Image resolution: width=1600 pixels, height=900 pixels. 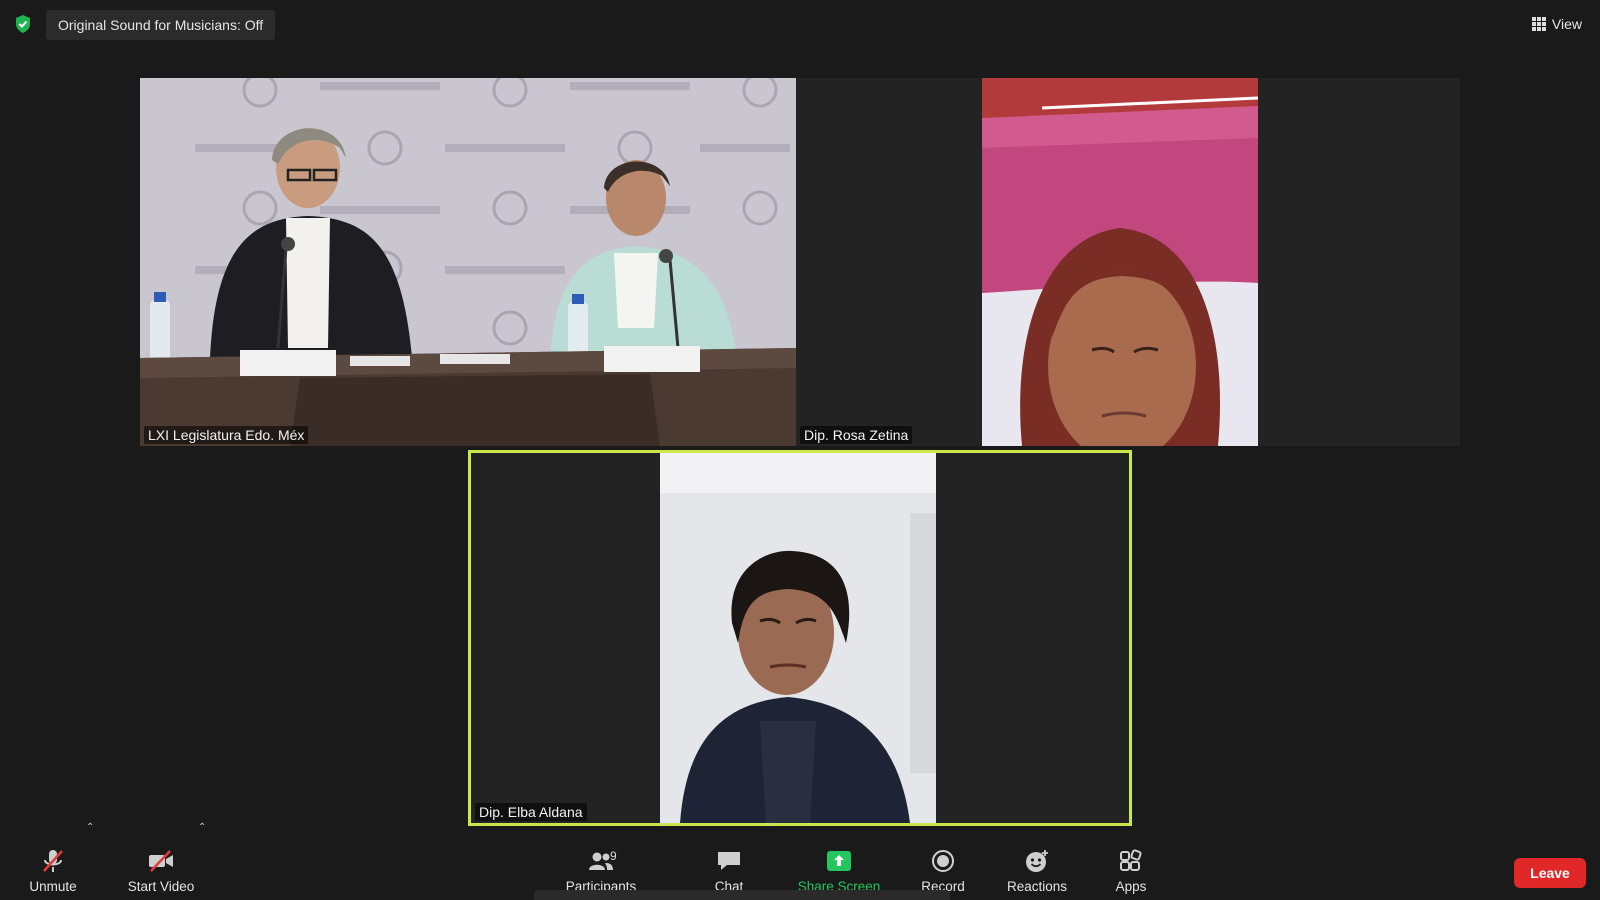 What do you see at coordinates (1566, 24) in the screenshot?
I see `view-label: View` at bounding box center [1566, 24].